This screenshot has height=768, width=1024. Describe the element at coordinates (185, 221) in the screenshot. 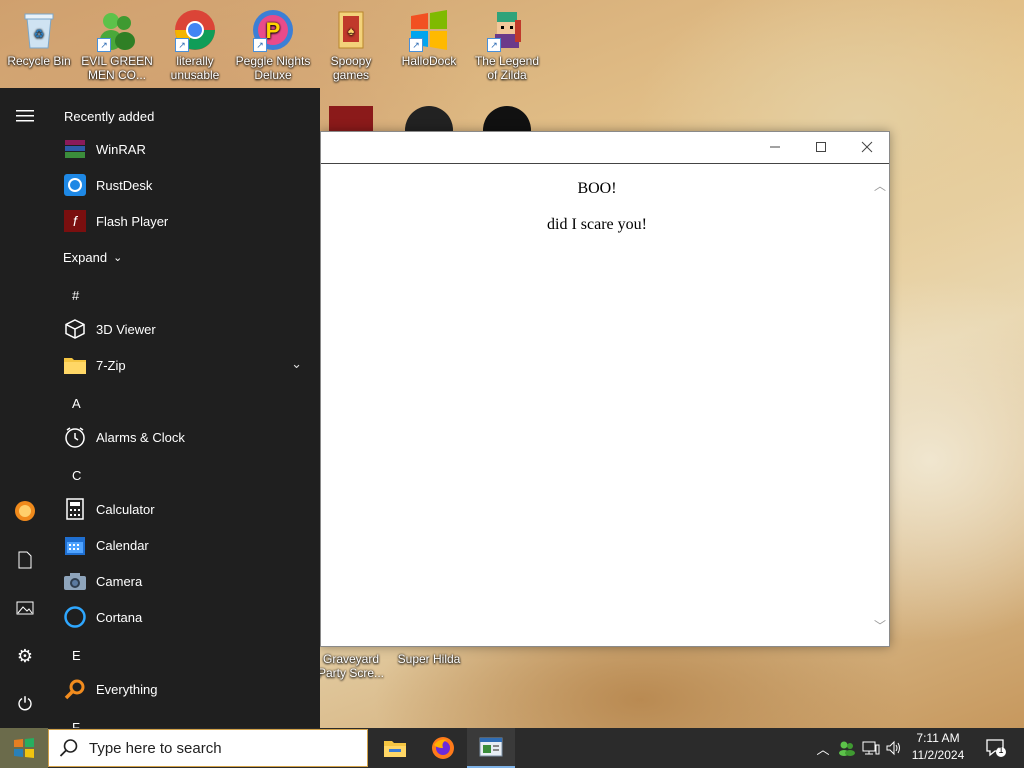

I see `app-item-flash-player: f Flash Player` at that location.